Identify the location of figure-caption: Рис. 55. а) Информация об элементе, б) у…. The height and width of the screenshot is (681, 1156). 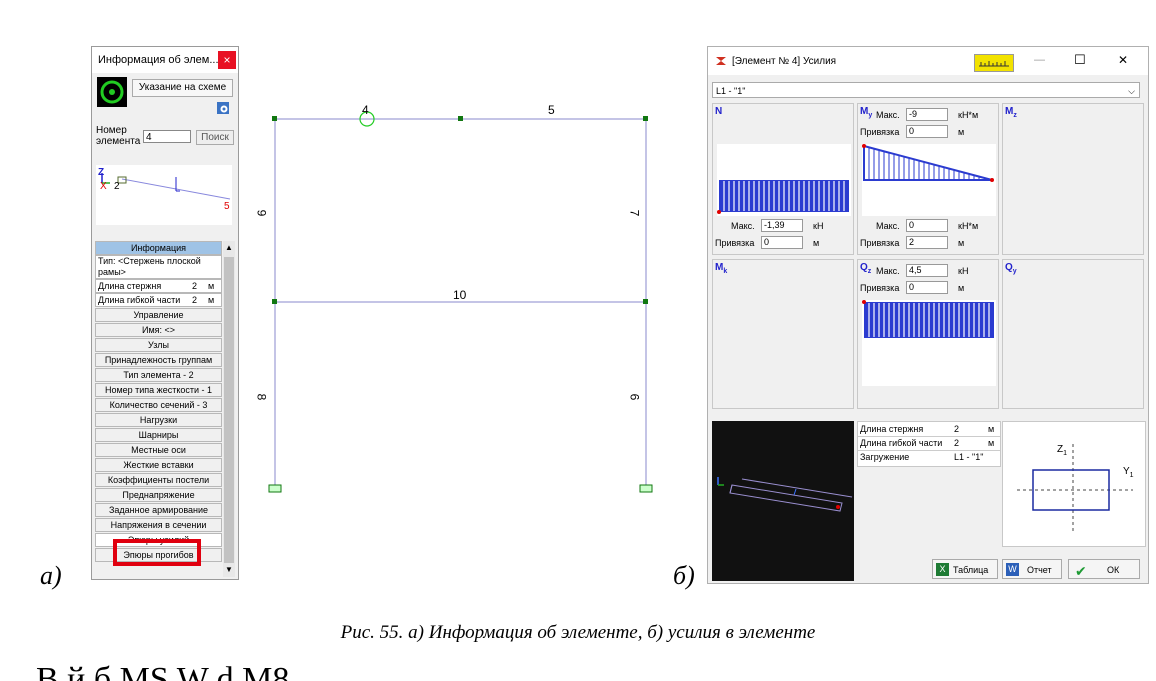
(578, 632).